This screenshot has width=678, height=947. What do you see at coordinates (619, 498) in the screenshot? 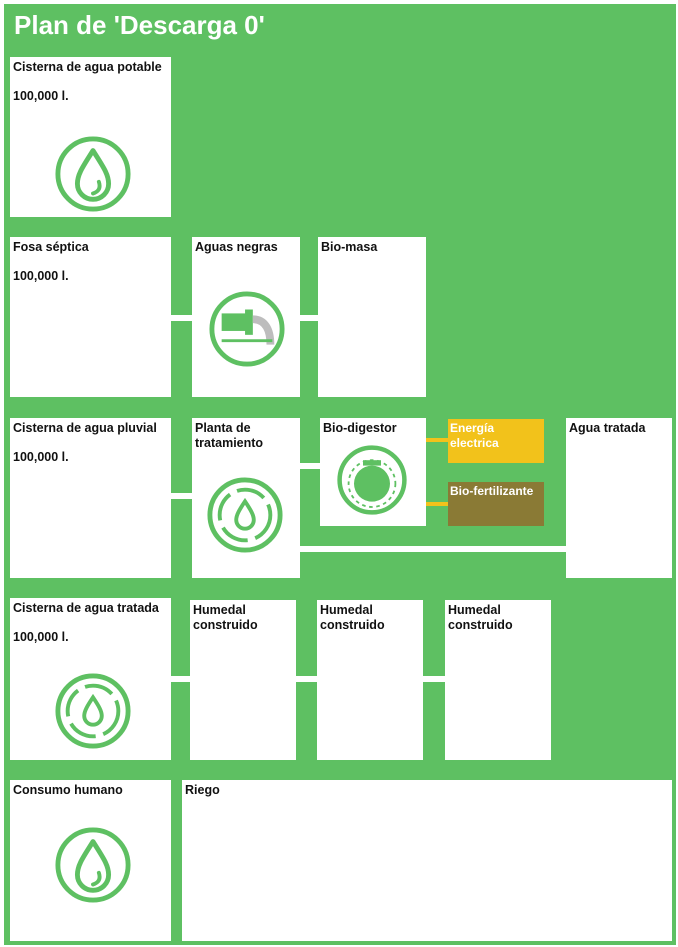
I see `node-treated-water: Agua tratada` at bounding box center [619, 498].